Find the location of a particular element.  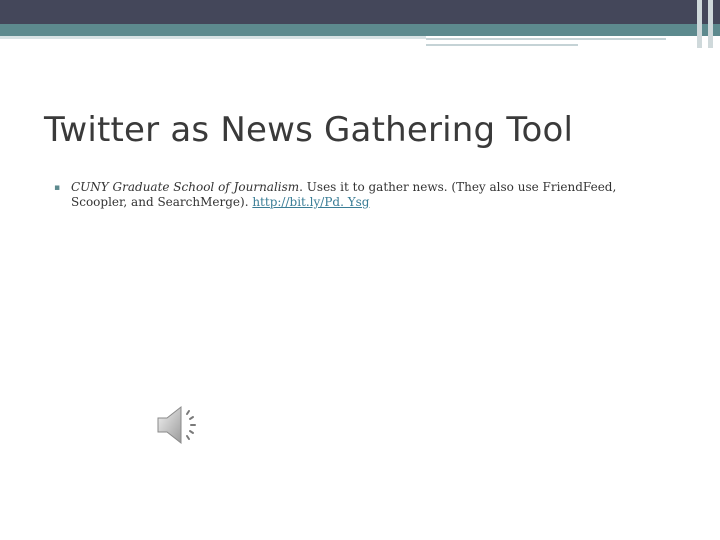

short-link: http://bit.ly/Pd. Ysg is located at coordinates (310, 202).